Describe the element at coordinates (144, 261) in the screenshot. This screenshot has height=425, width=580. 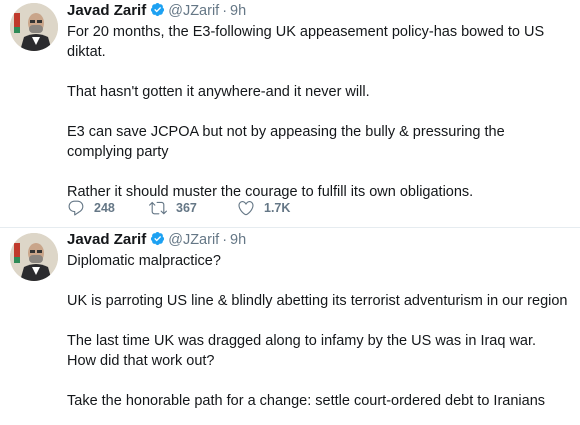
I see `tweet-paragraph: Diplomatic malpractice?` at that location.